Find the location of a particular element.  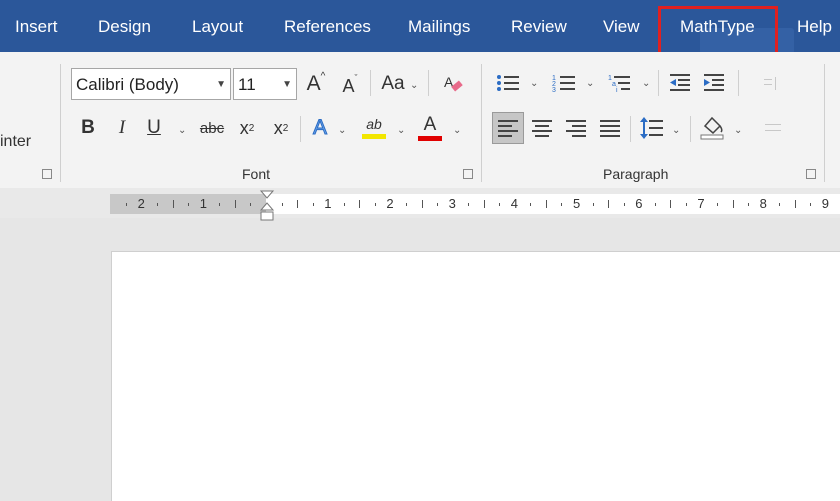

justify-button is located at coordinates (610, 128).